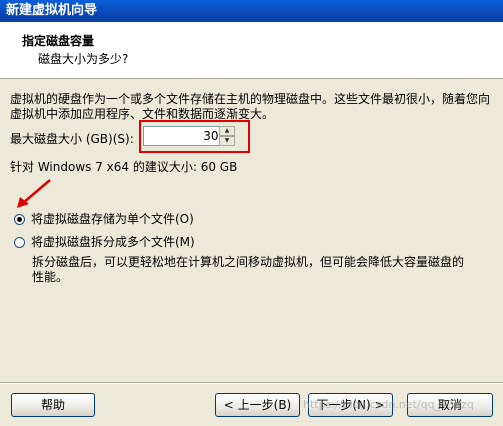  I want to click on watermark-text: https://blog.csdn.net/qq_43hzq, so click(388, 404).